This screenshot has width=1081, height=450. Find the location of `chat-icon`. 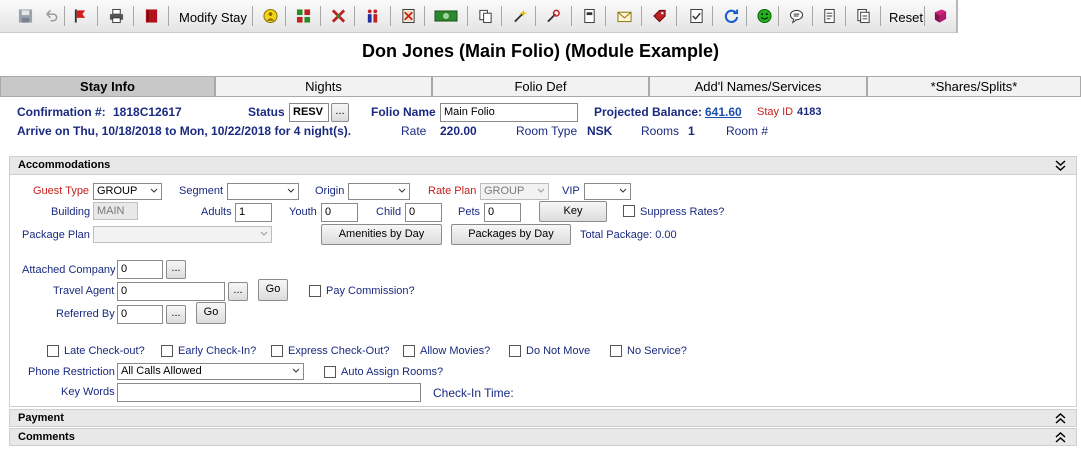

chat-icon is located at coordinates (796, 16).